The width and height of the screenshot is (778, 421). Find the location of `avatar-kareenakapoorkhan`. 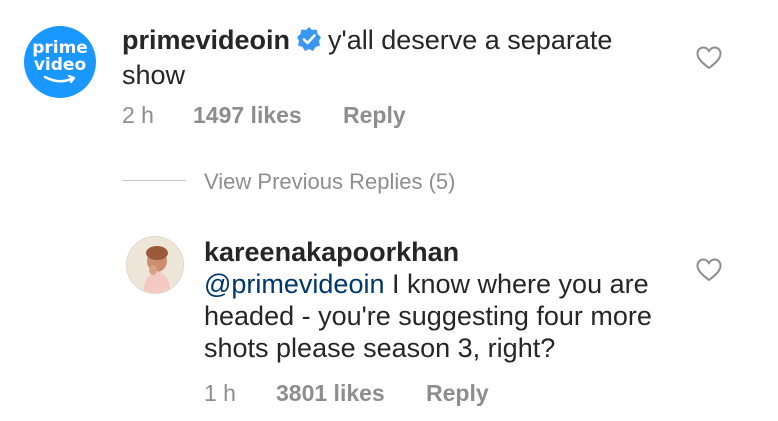

avatar-kareenakapoorkhan is located at coordinates (155, 265).